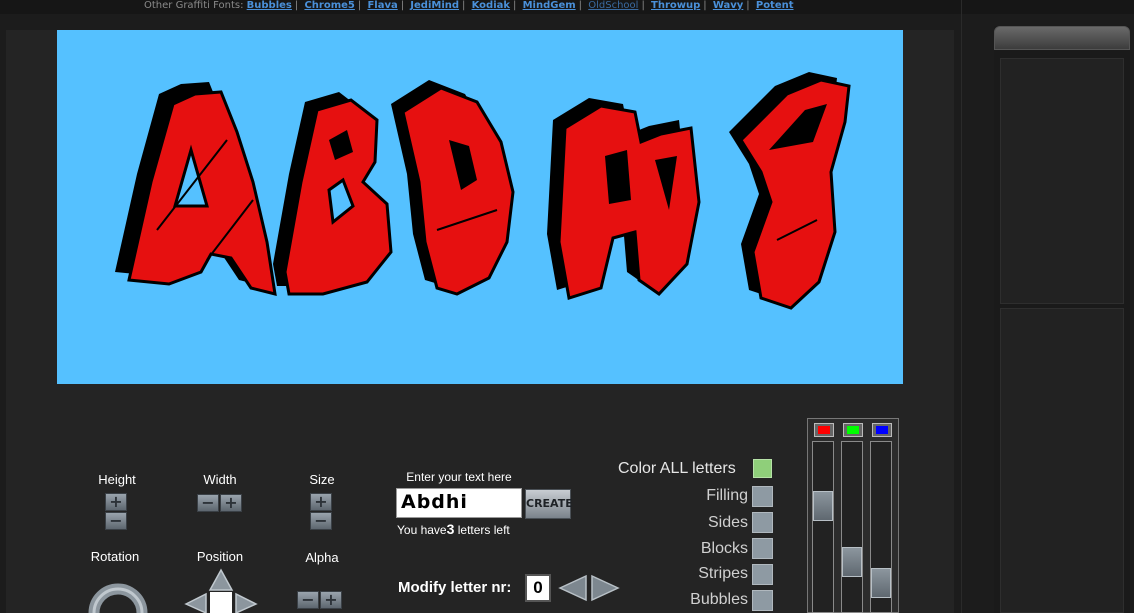  I want to click on filling-swatch, so click(762, 496).